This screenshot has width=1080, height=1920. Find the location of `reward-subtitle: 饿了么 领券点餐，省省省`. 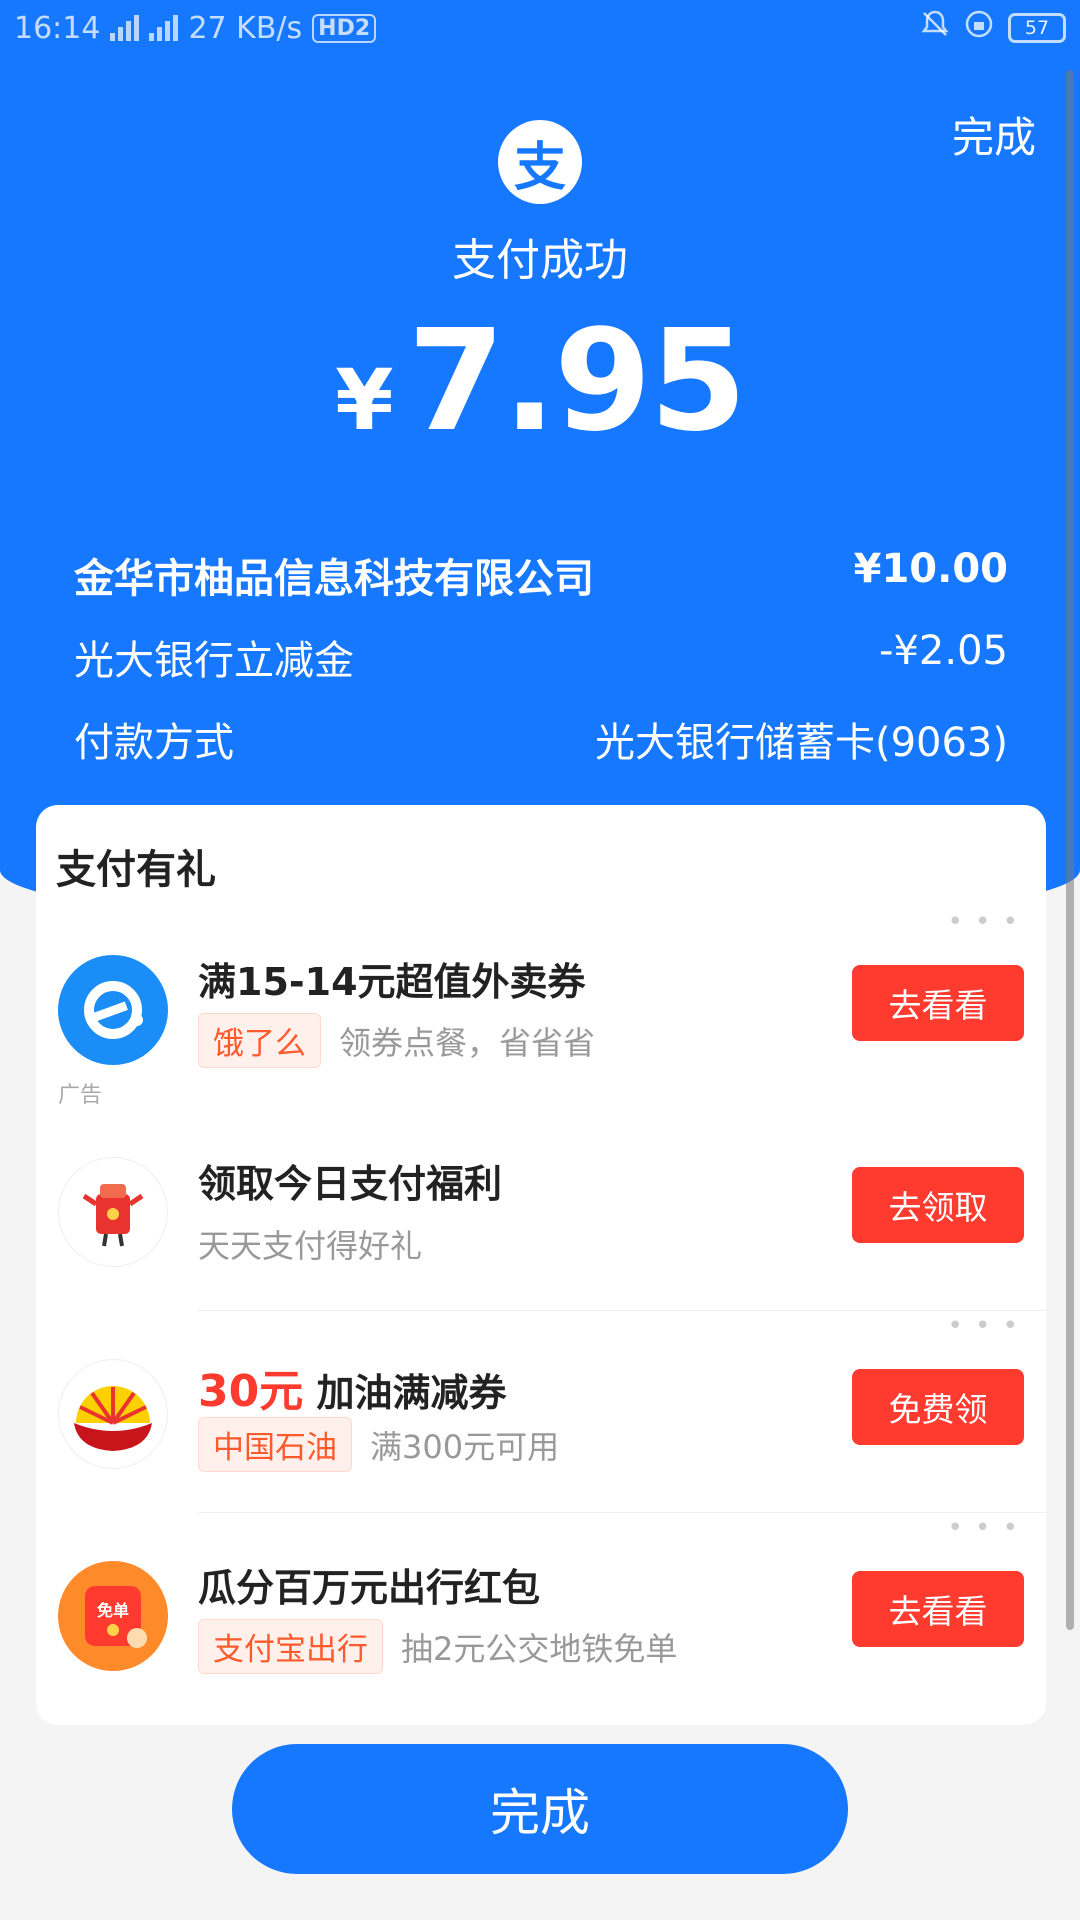

reward-subtitle: 饿了么 领券点餐，省省省 is located at coordinates (396, 1040).